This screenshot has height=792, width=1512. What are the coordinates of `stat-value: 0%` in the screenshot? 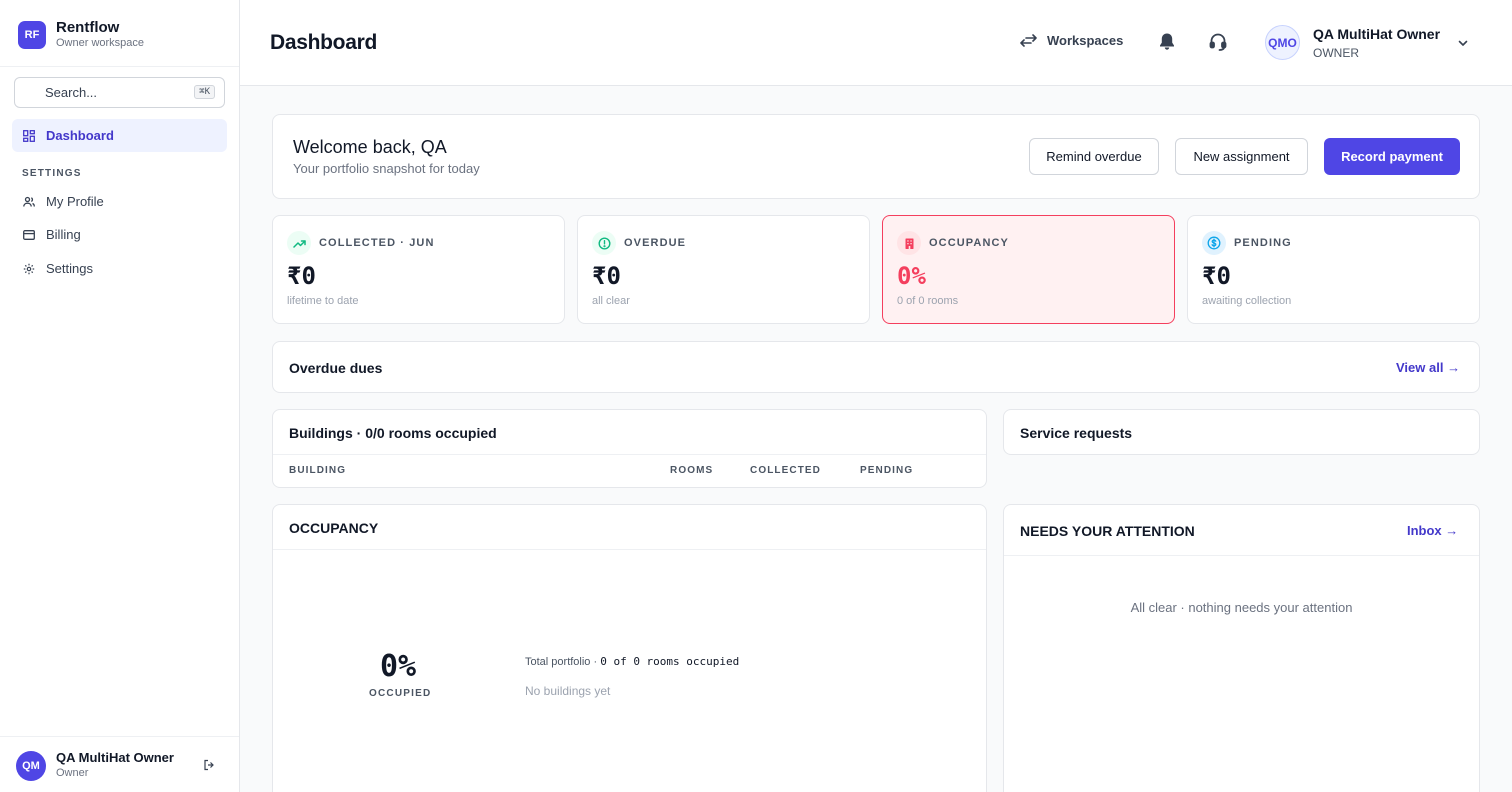 It's located at (911, 276).